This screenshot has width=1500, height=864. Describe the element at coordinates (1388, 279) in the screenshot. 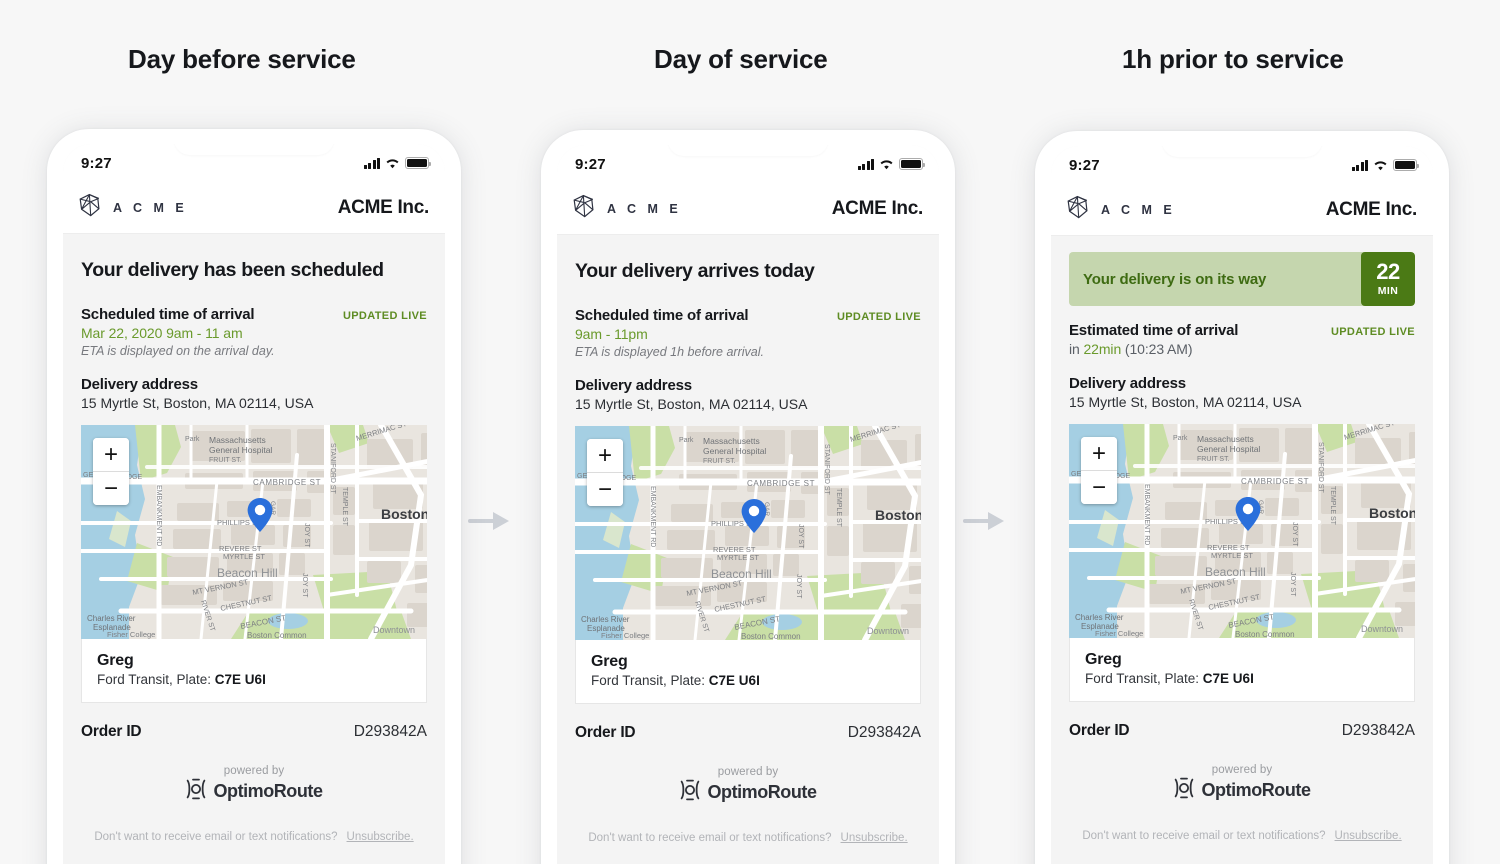

I see `eta-minutes-badge: 22 MIN` at that location.